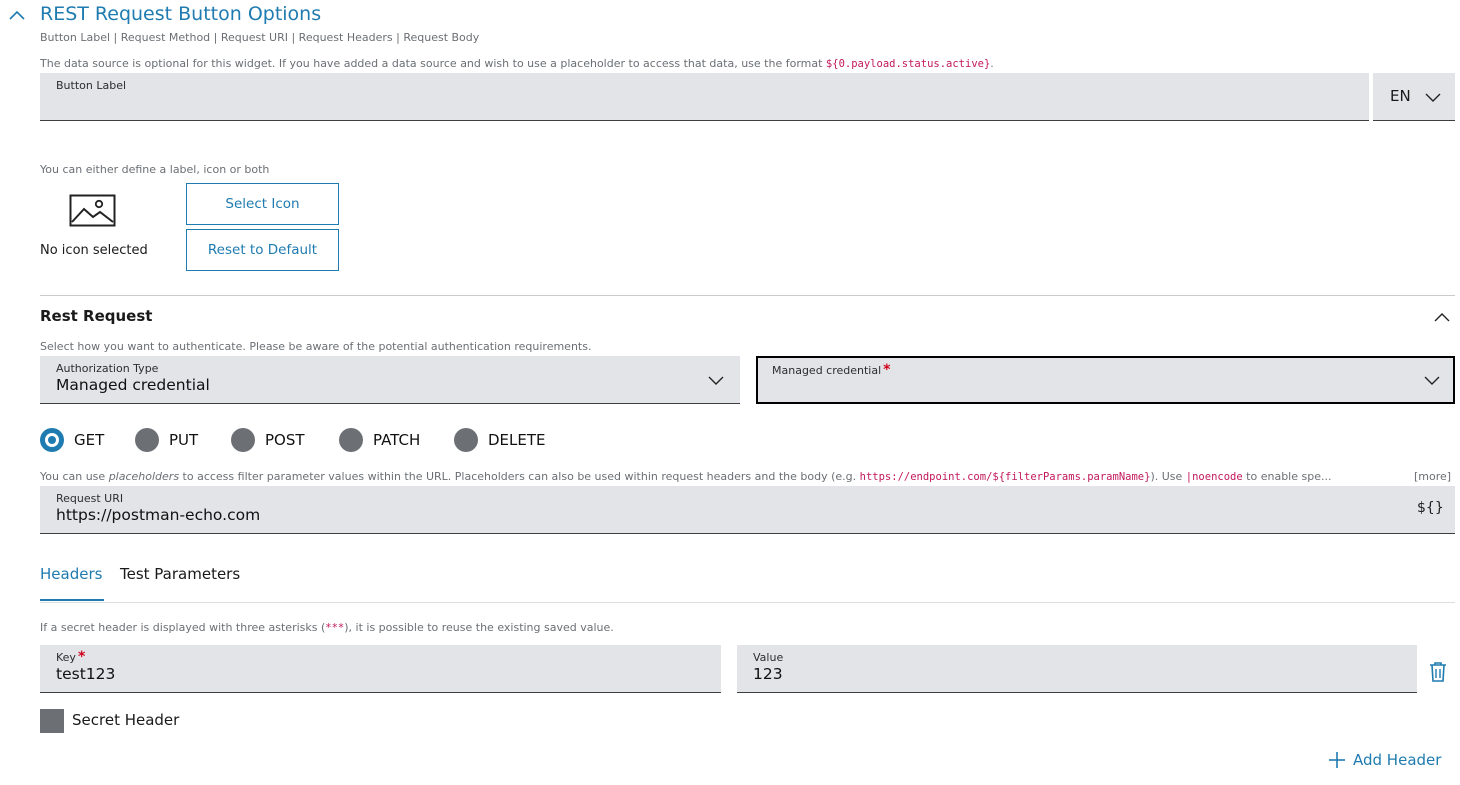 The height and width of the screenshot is (785, 1460). What do you see at coordinates (107, 368) in the screenshot?
I see `authorization-type-label: Authorization Type` at bounding box center [107, 368].